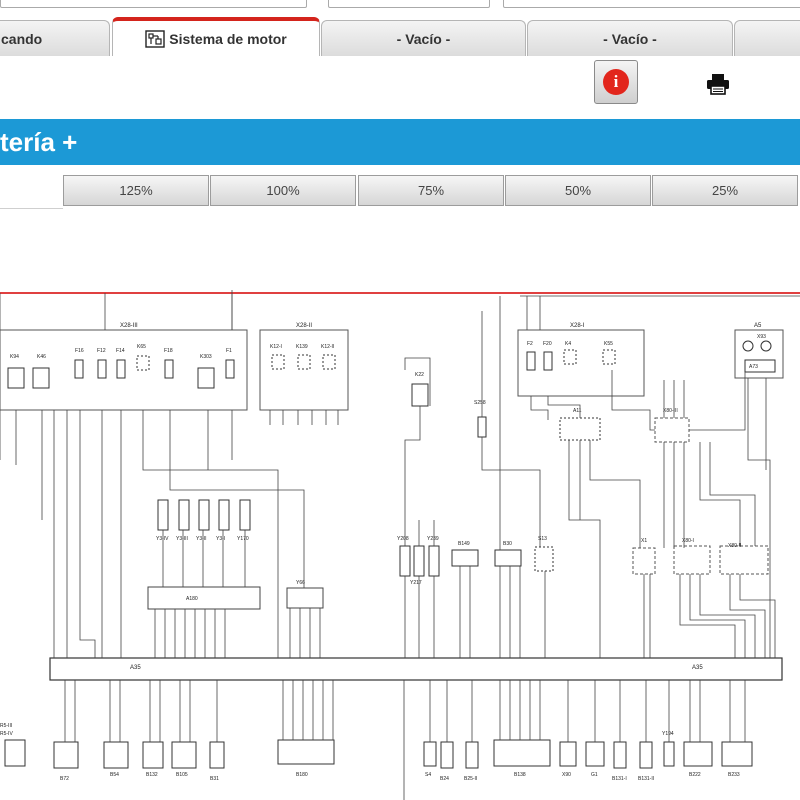 This screenshot has height=800, width=800. Describe the element at coordinates (31, 208) in the screenshot. I see `divider` at that location.